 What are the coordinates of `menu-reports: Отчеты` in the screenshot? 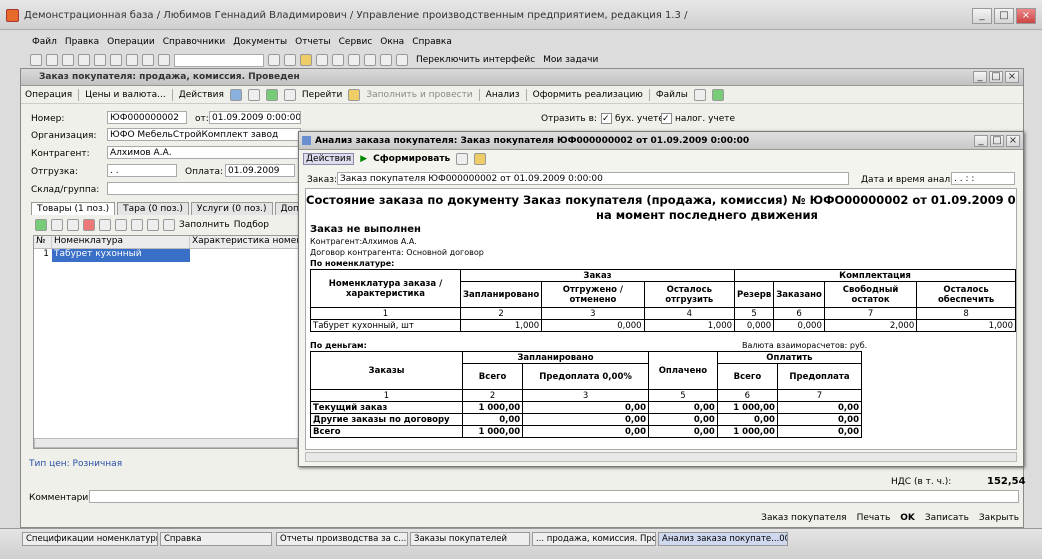 It's located at (313, 42).